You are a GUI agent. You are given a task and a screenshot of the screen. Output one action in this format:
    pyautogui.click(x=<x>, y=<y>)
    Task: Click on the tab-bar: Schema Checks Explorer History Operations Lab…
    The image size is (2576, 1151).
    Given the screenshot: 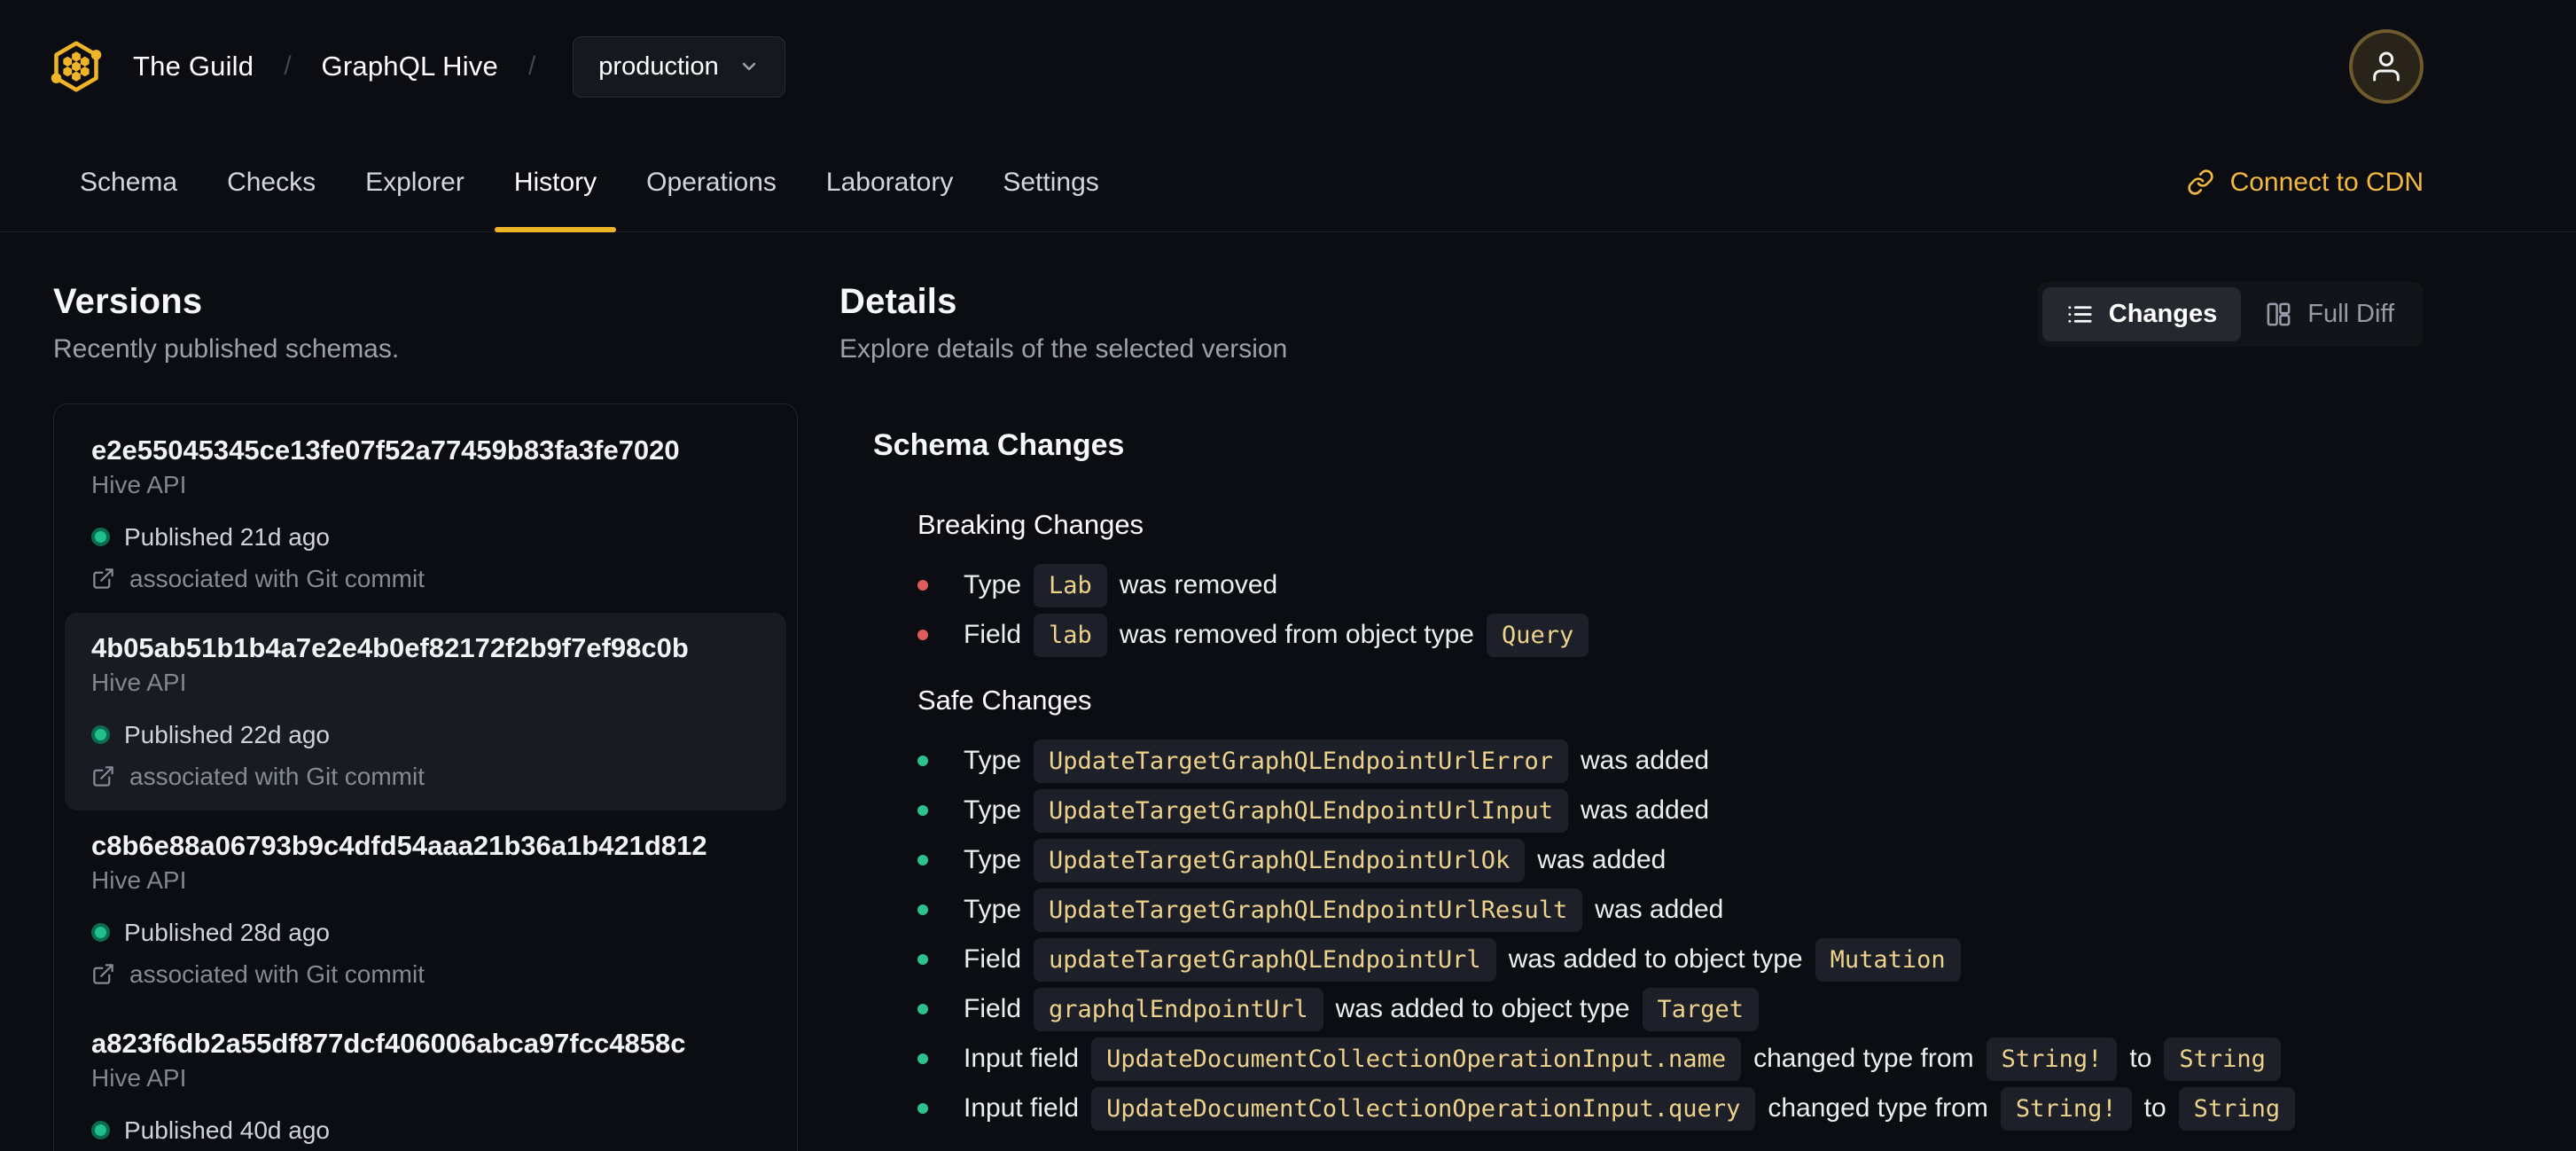 What is the action you would take?
    pyautogui.click(x=1288, y=182)
    